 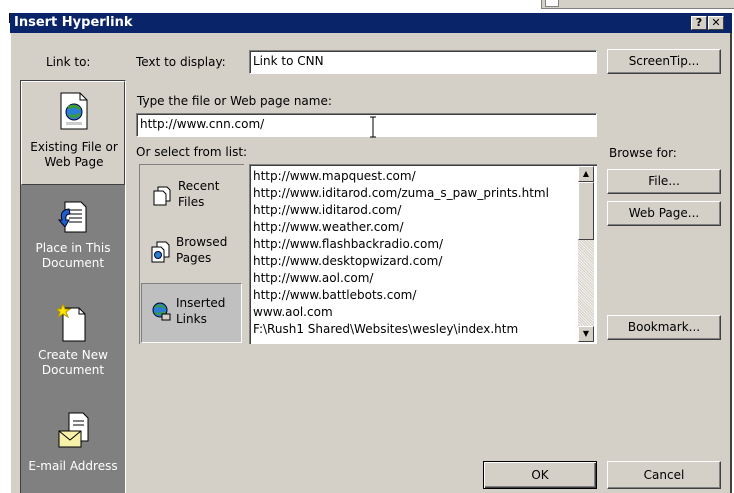 I want to click on subnav-browsed-pages: Browsed Pages, so click(x=191, y=256).